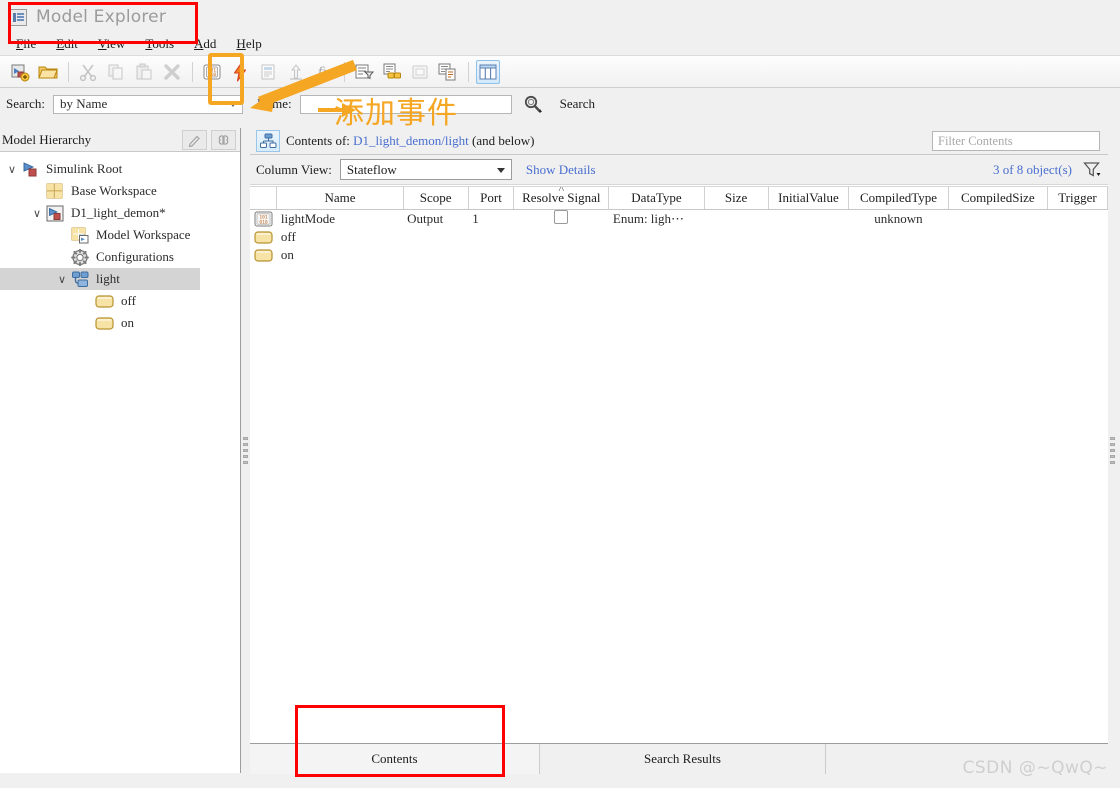  I want to click on tree-item-off: off, so click(120, 301).